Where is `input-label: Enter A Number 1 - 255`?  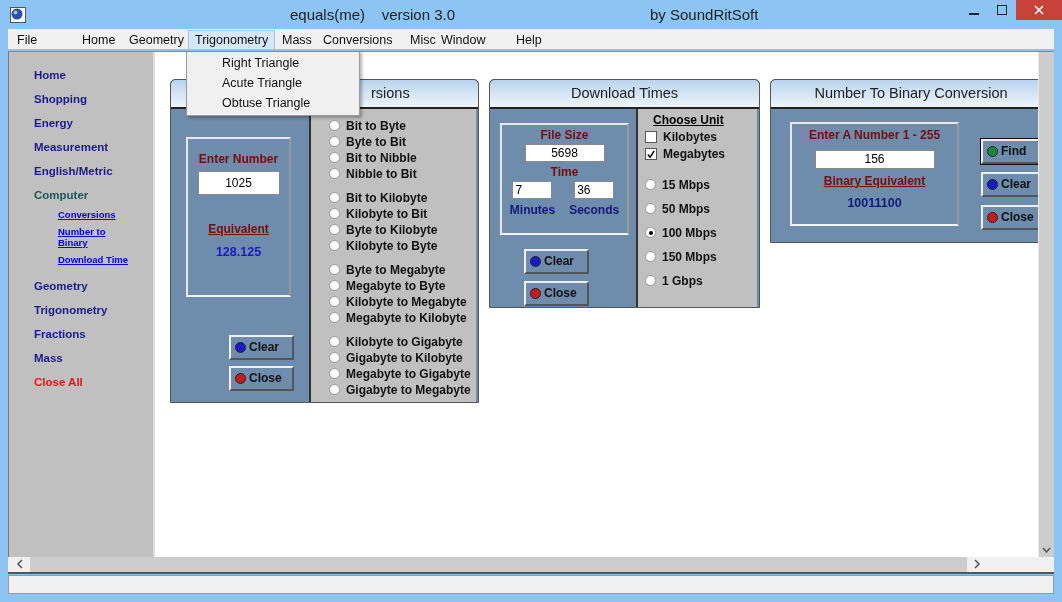
input-label: Enter A Number 1 - 255 is located at coordinates (874, 135).